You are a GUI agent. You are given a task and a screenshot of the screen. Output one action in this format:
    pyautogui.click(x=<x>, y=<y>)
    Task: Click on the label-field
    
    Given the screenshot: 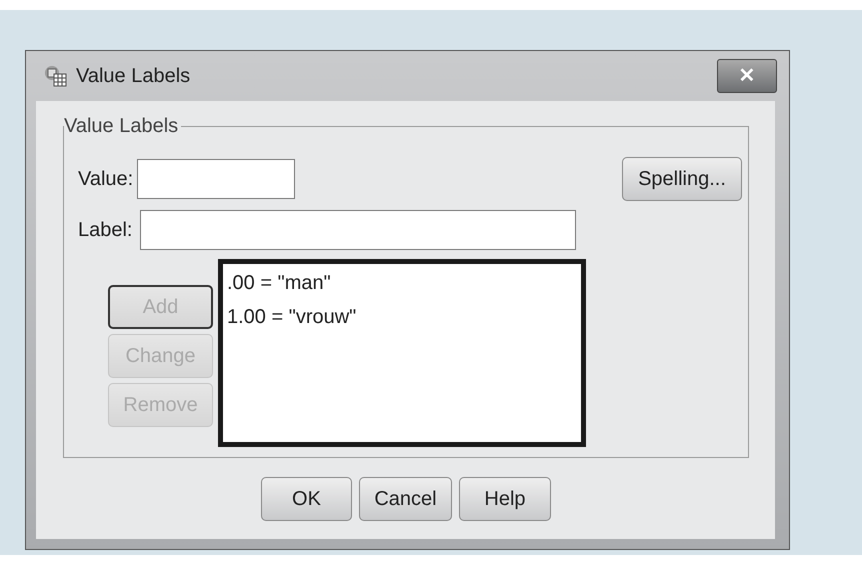 What is the action you would take?
    pyautogui.click(x=358, y=230)
    